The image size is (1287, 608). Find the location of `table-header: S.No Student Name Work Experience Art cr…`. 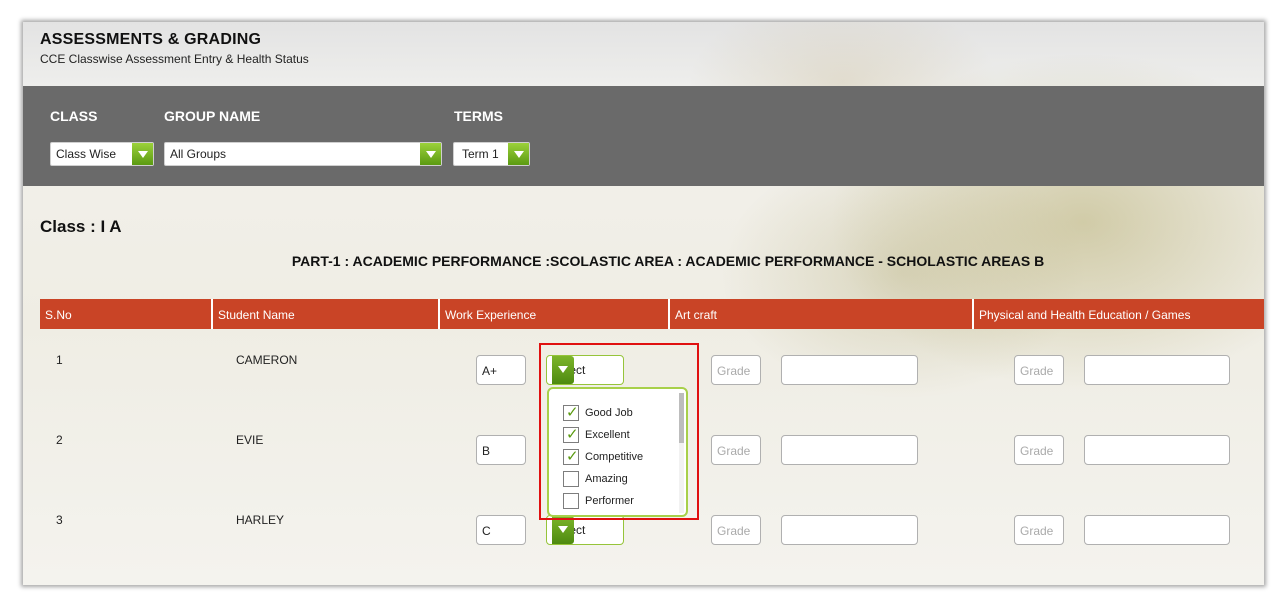

table-header: S.No Student Name Work Experience Art cr… is located at coordinates (652, 314).